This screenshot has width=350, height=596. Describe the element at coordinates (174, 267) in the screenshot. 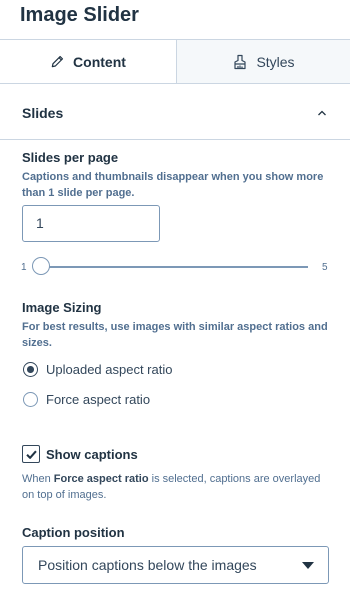

I see `slider-track` at that location.